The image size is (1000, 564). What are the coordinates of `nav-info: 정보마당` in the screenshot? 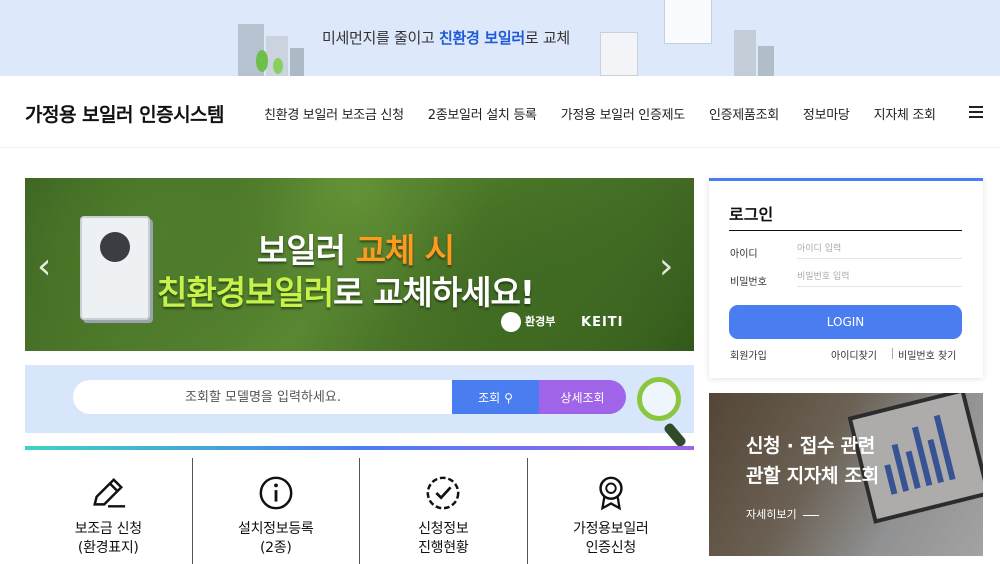 It's located at (826, 113).